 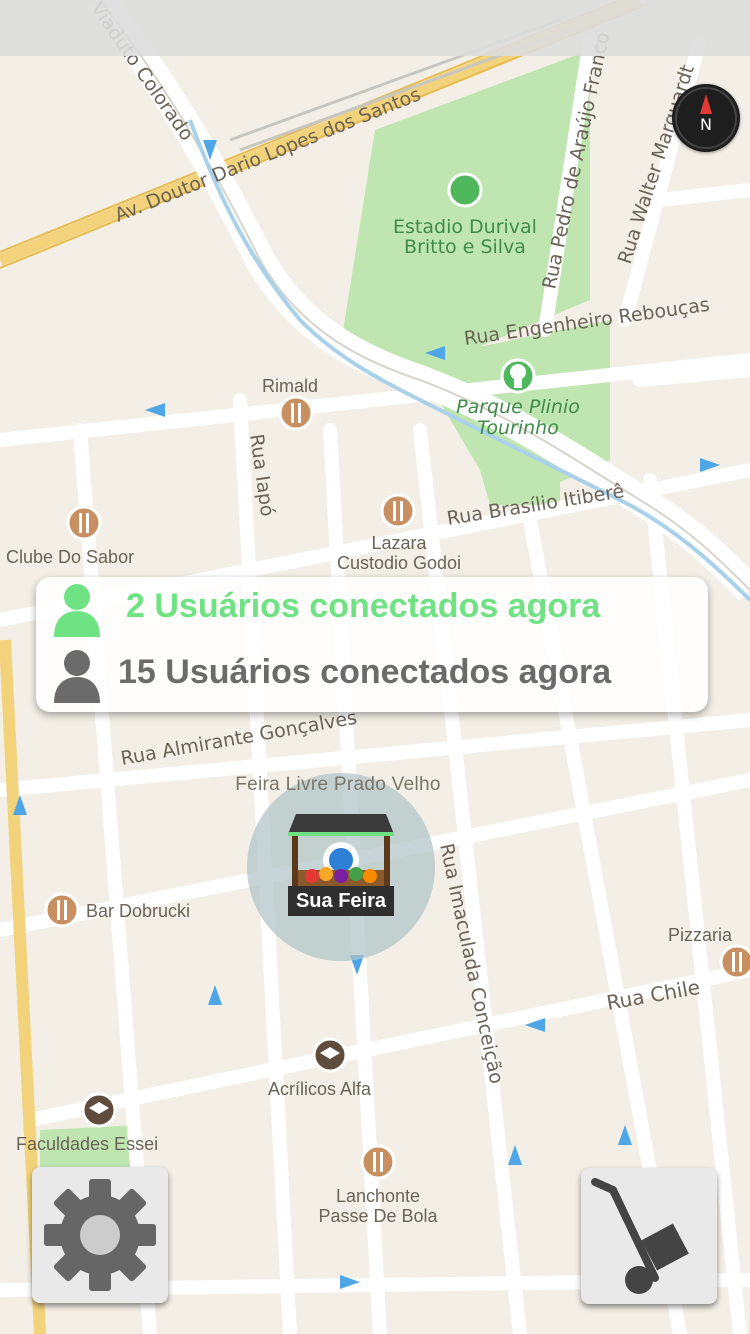 I want to click on status-bar, so click(x=375, y=28).